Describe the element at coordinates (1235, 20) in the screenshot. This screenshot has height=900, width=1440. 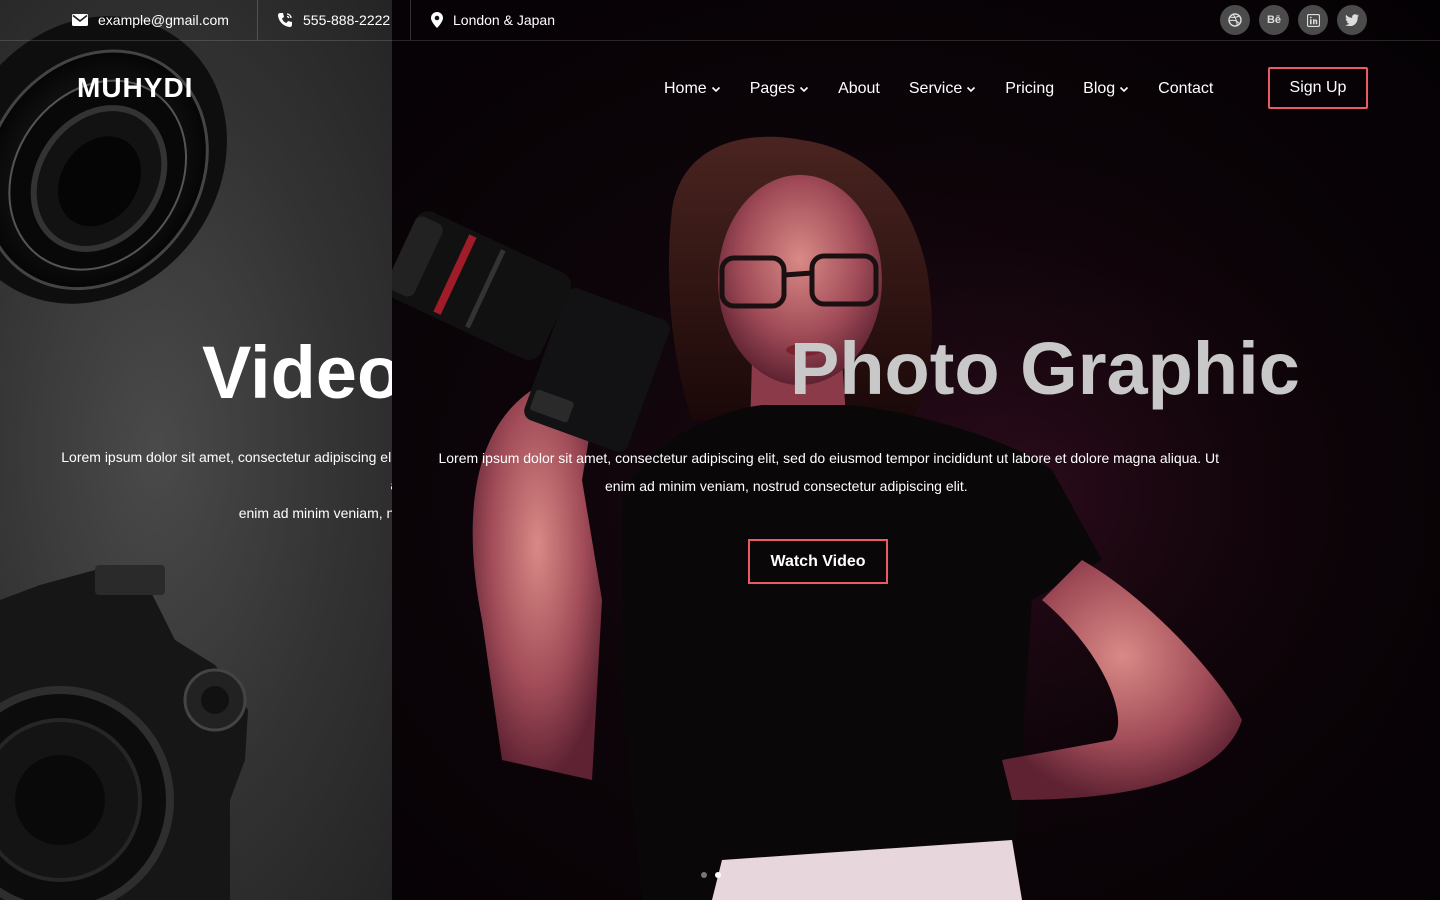
I see `dribbble-icon` at that location.